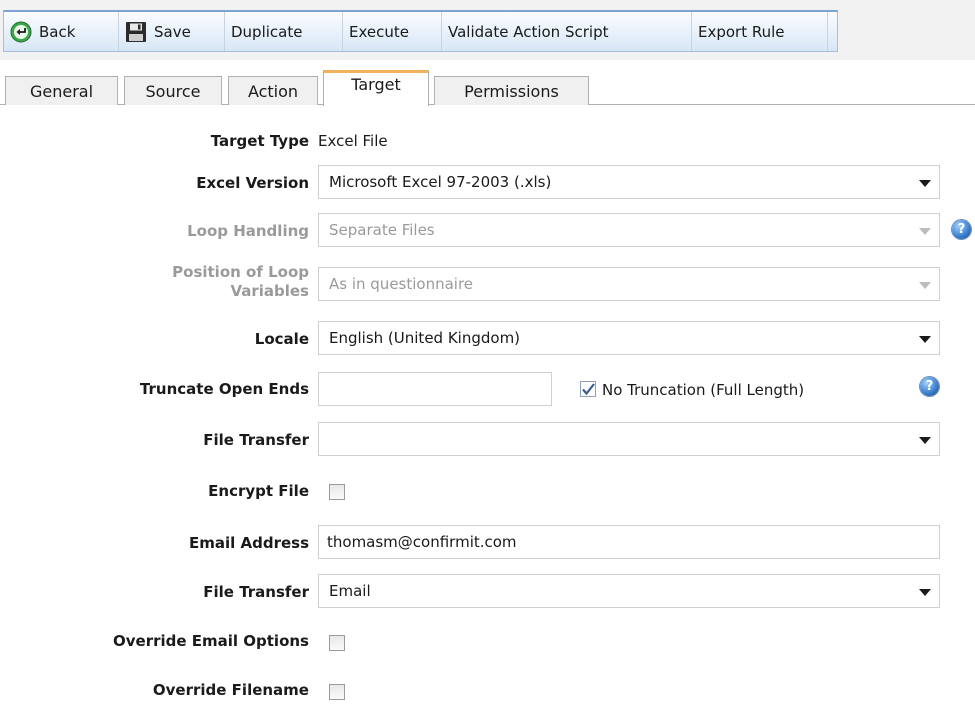 The width and height of the screenshot is (975, 707). I want to click on tab-bar: General Source Action Target Permissions, so click(487, 87).